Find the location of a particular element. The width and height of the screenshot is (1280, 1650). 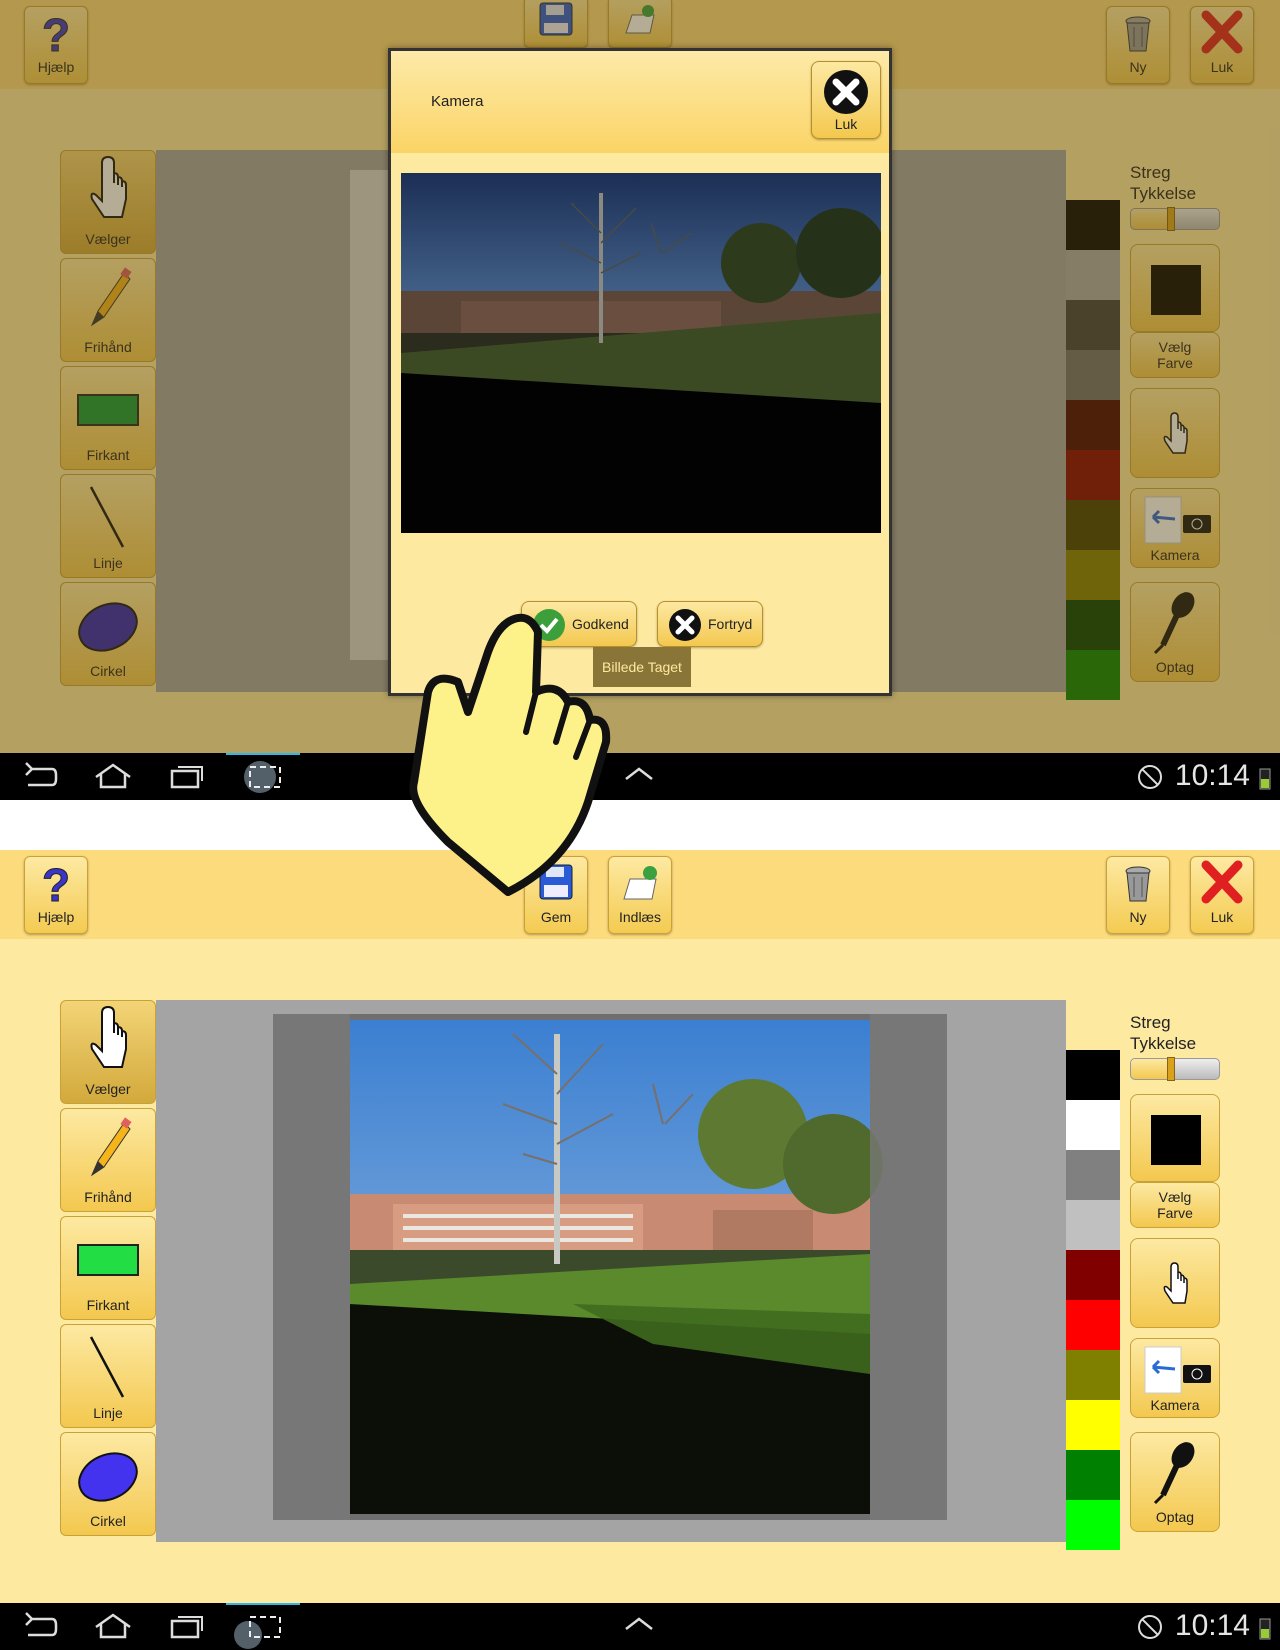

dialog-title: Kamera is located at coordinates (457, 101).